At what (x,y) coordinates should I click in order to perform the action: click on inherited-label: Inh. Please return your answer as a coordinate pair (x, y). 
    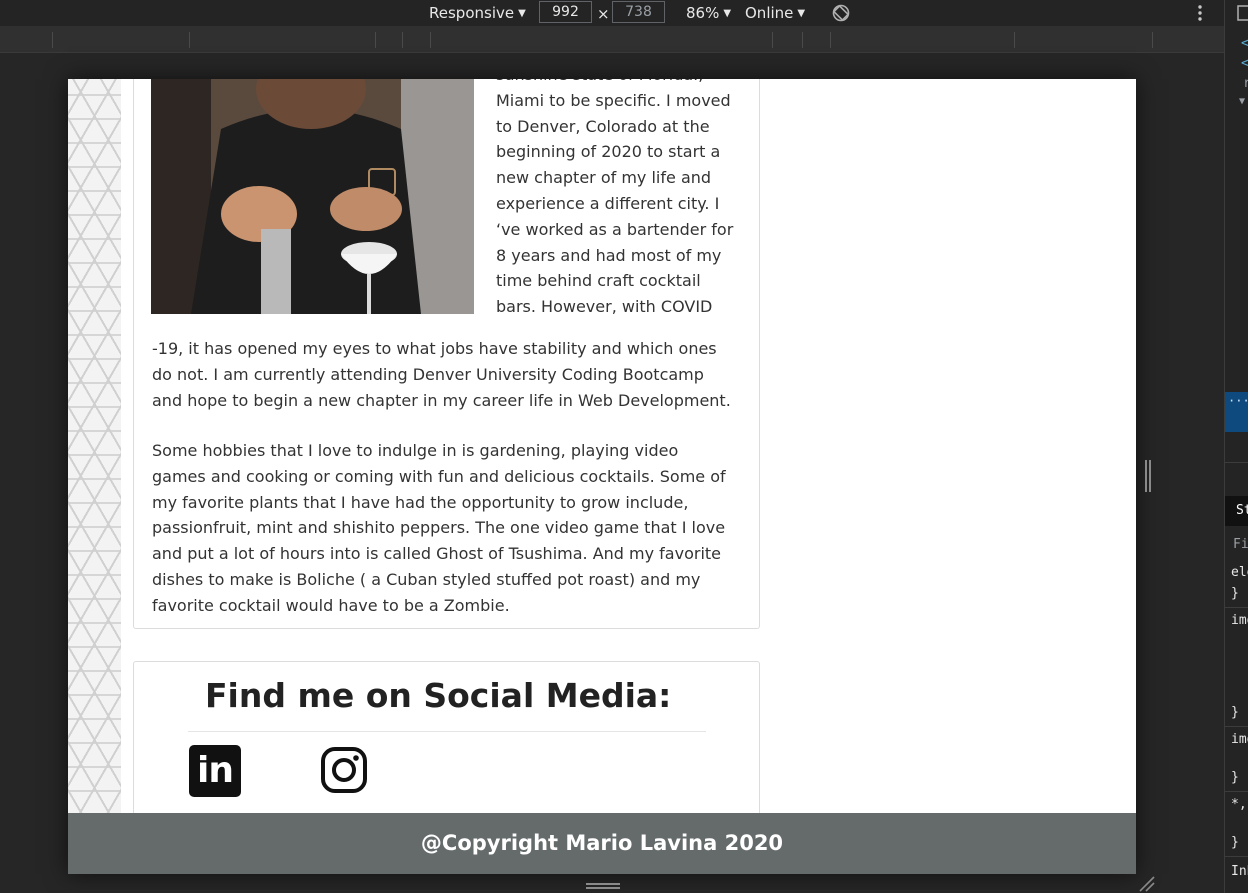
    Looking at the image, I should click on (1239, 871).